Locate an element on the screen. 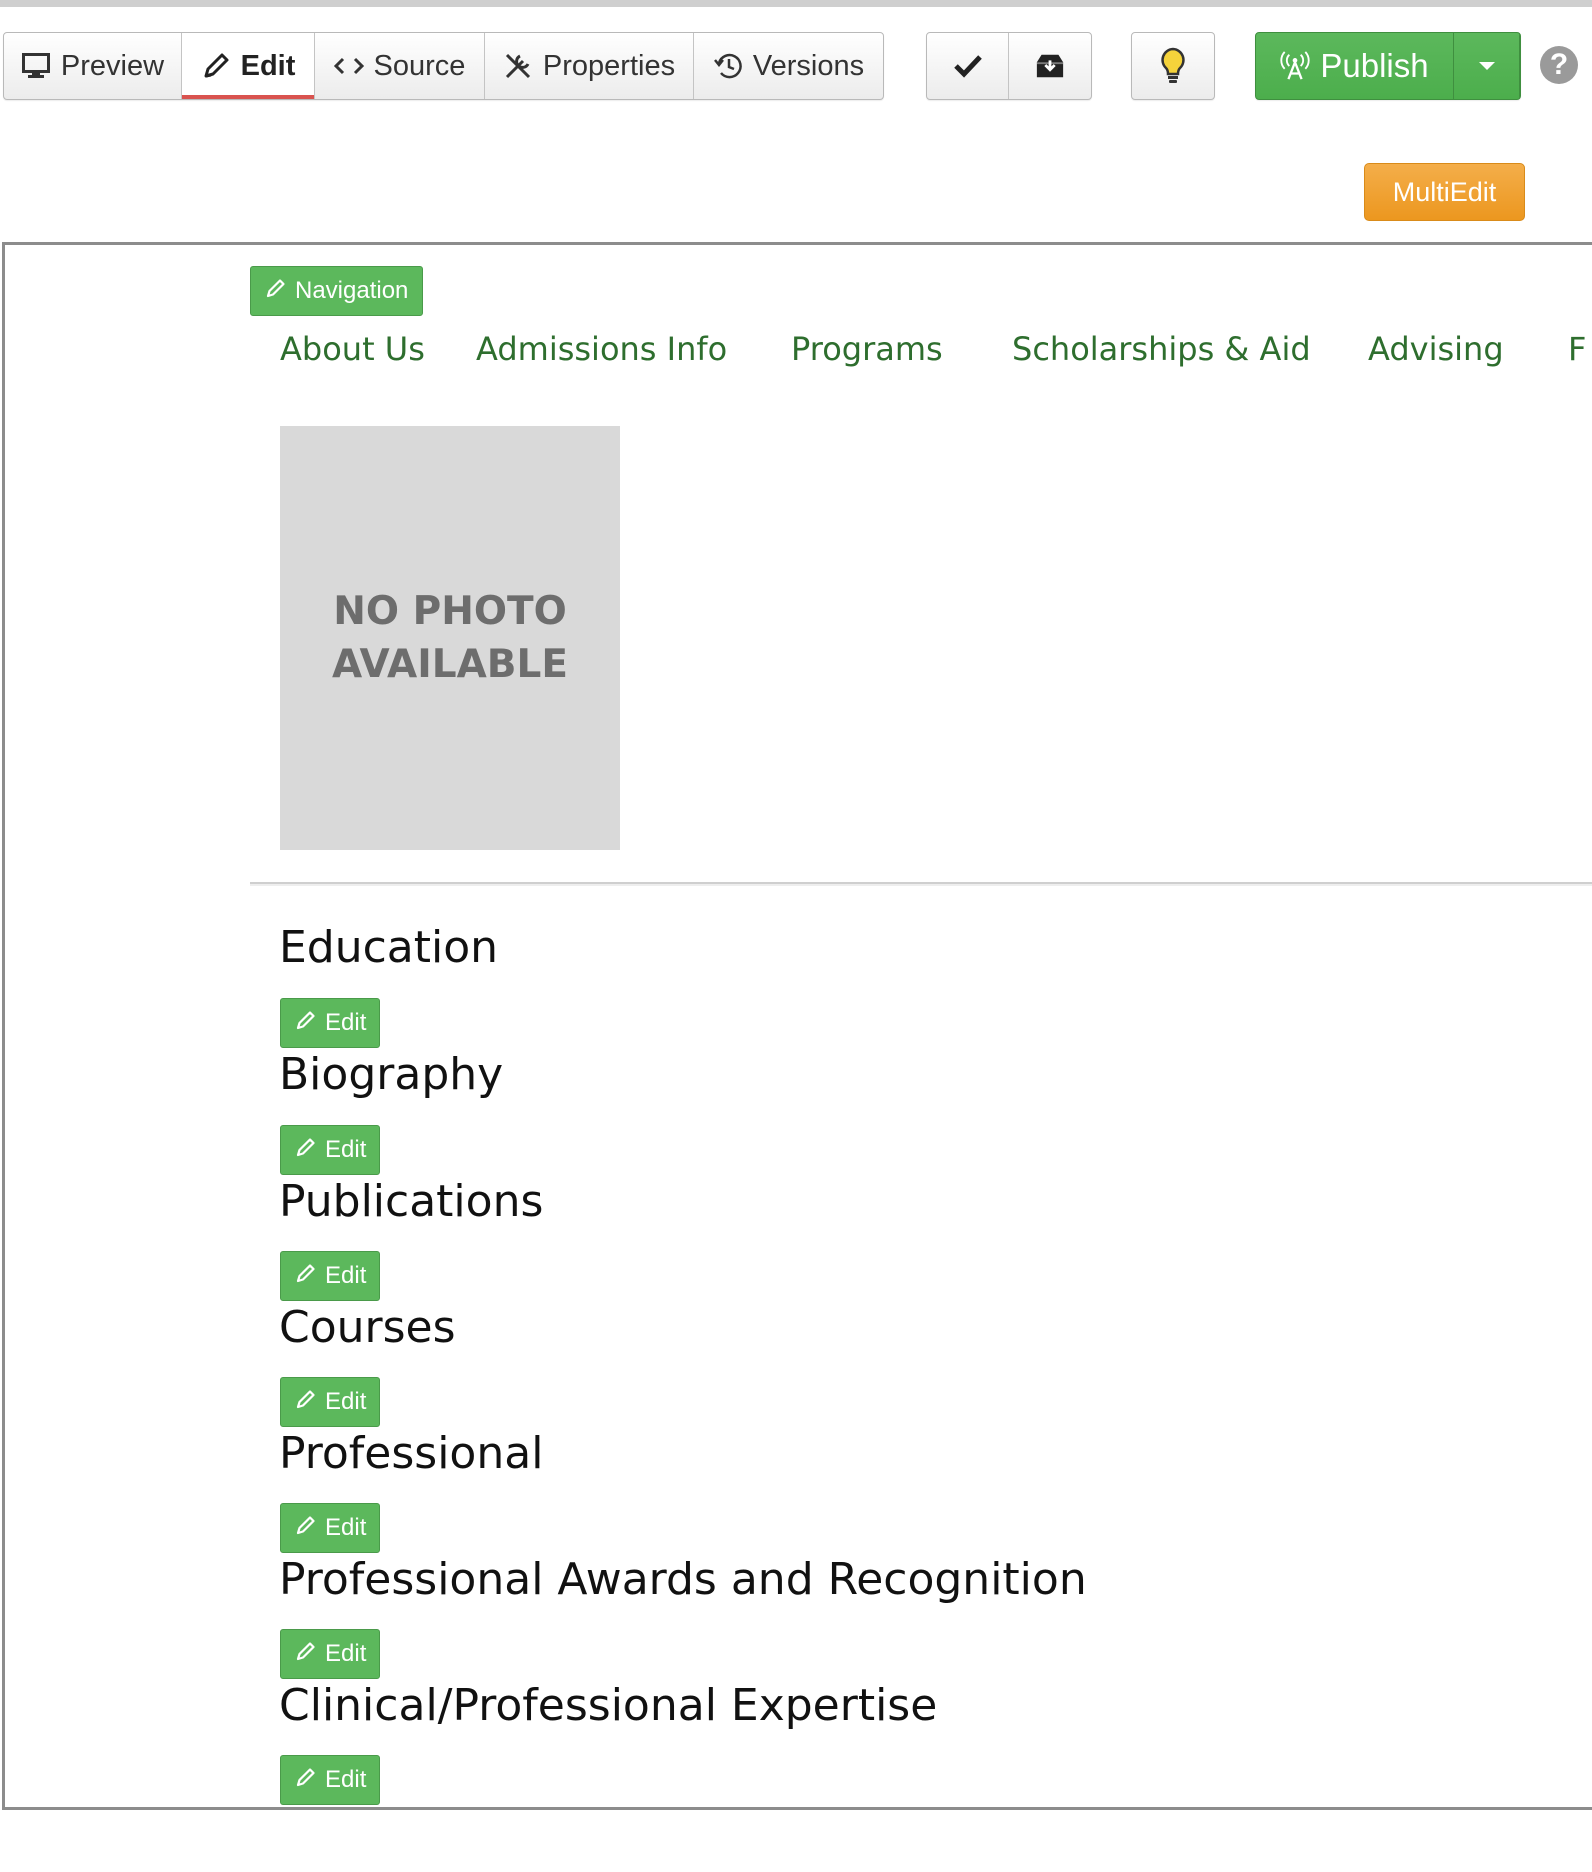  multiedit-button: MultiEdit is located at coordinates (1444, 192).